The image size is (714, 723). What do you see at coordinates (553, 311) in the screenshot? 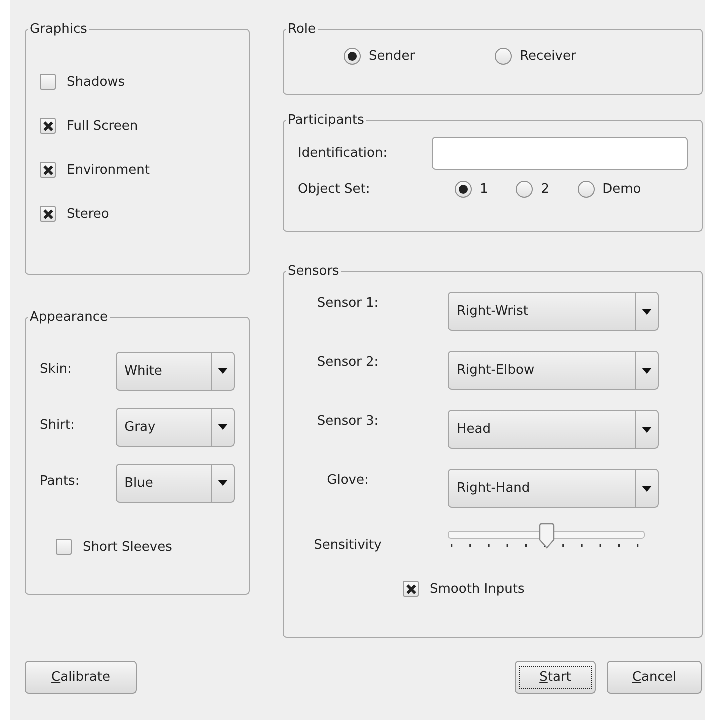
I see `dropdown: Right-Wrist` at bounding box center [553, 311].